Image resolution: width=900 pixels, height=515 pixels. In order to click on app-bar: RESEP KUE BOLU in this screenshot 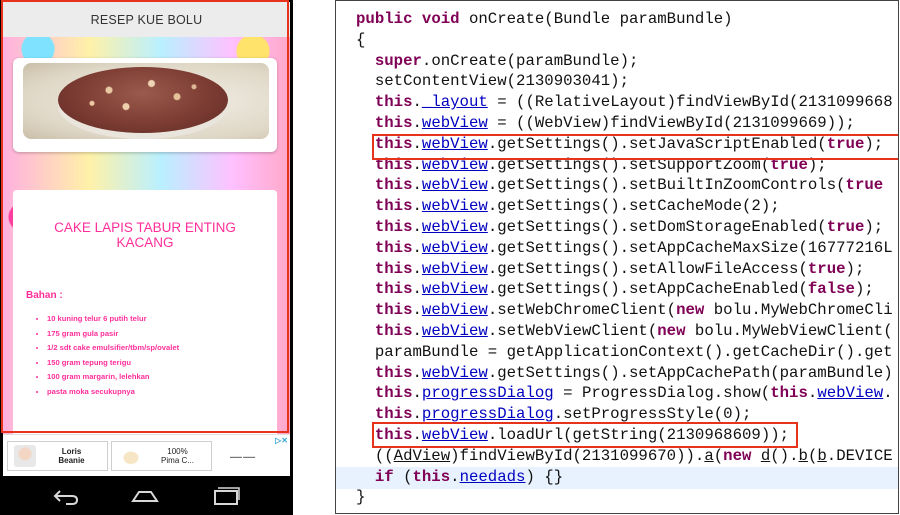, I will do `click(146, 19)`.